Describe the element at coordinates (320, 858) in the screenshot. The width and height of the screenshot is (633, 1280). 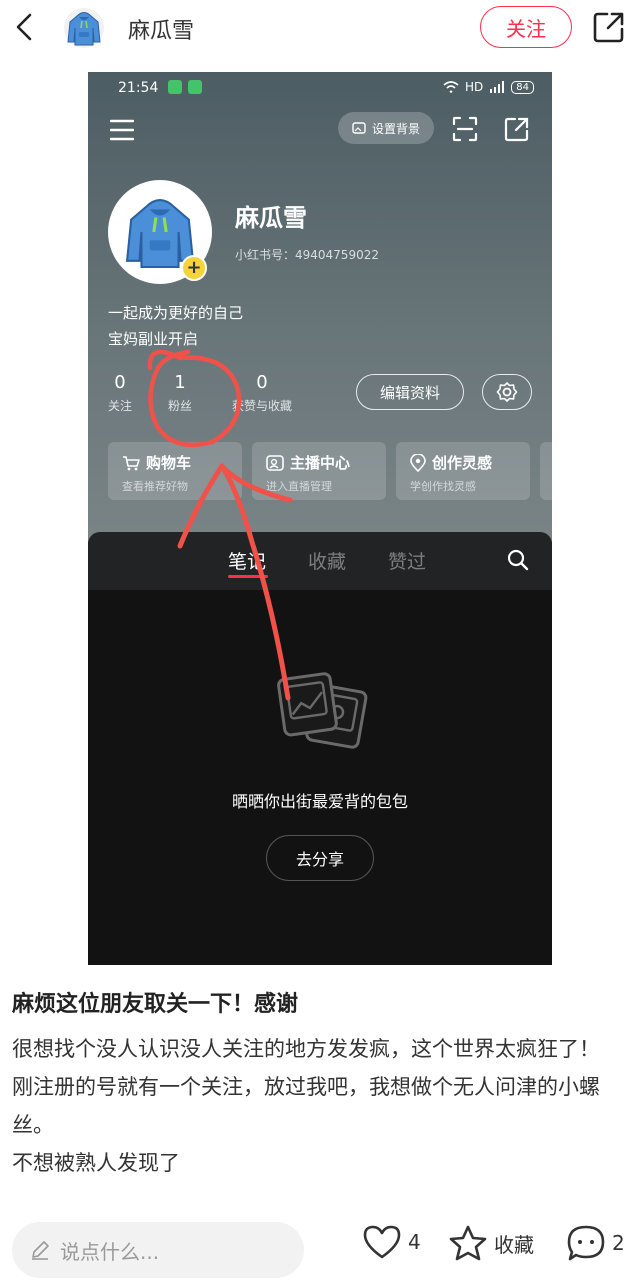
I see `go-share-button: 去分享` at that location.